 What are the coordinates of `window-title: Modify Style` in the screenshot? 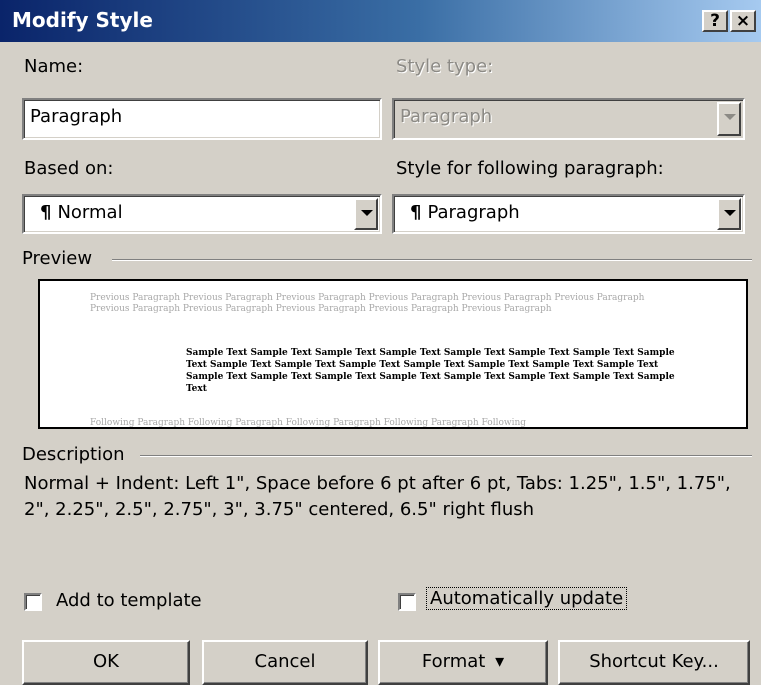 It's located at (82, 20).